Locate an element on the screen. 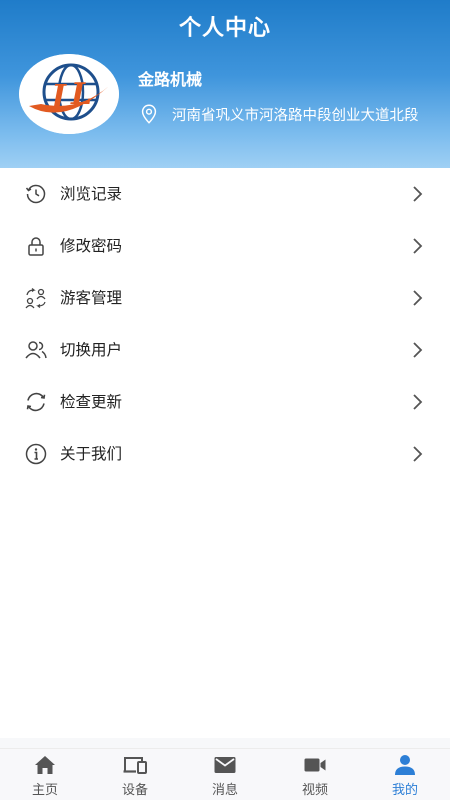 This screenshot has height=800, width=450. menu-item-about-us: 关于我们 is located at coordinates (225, 454).